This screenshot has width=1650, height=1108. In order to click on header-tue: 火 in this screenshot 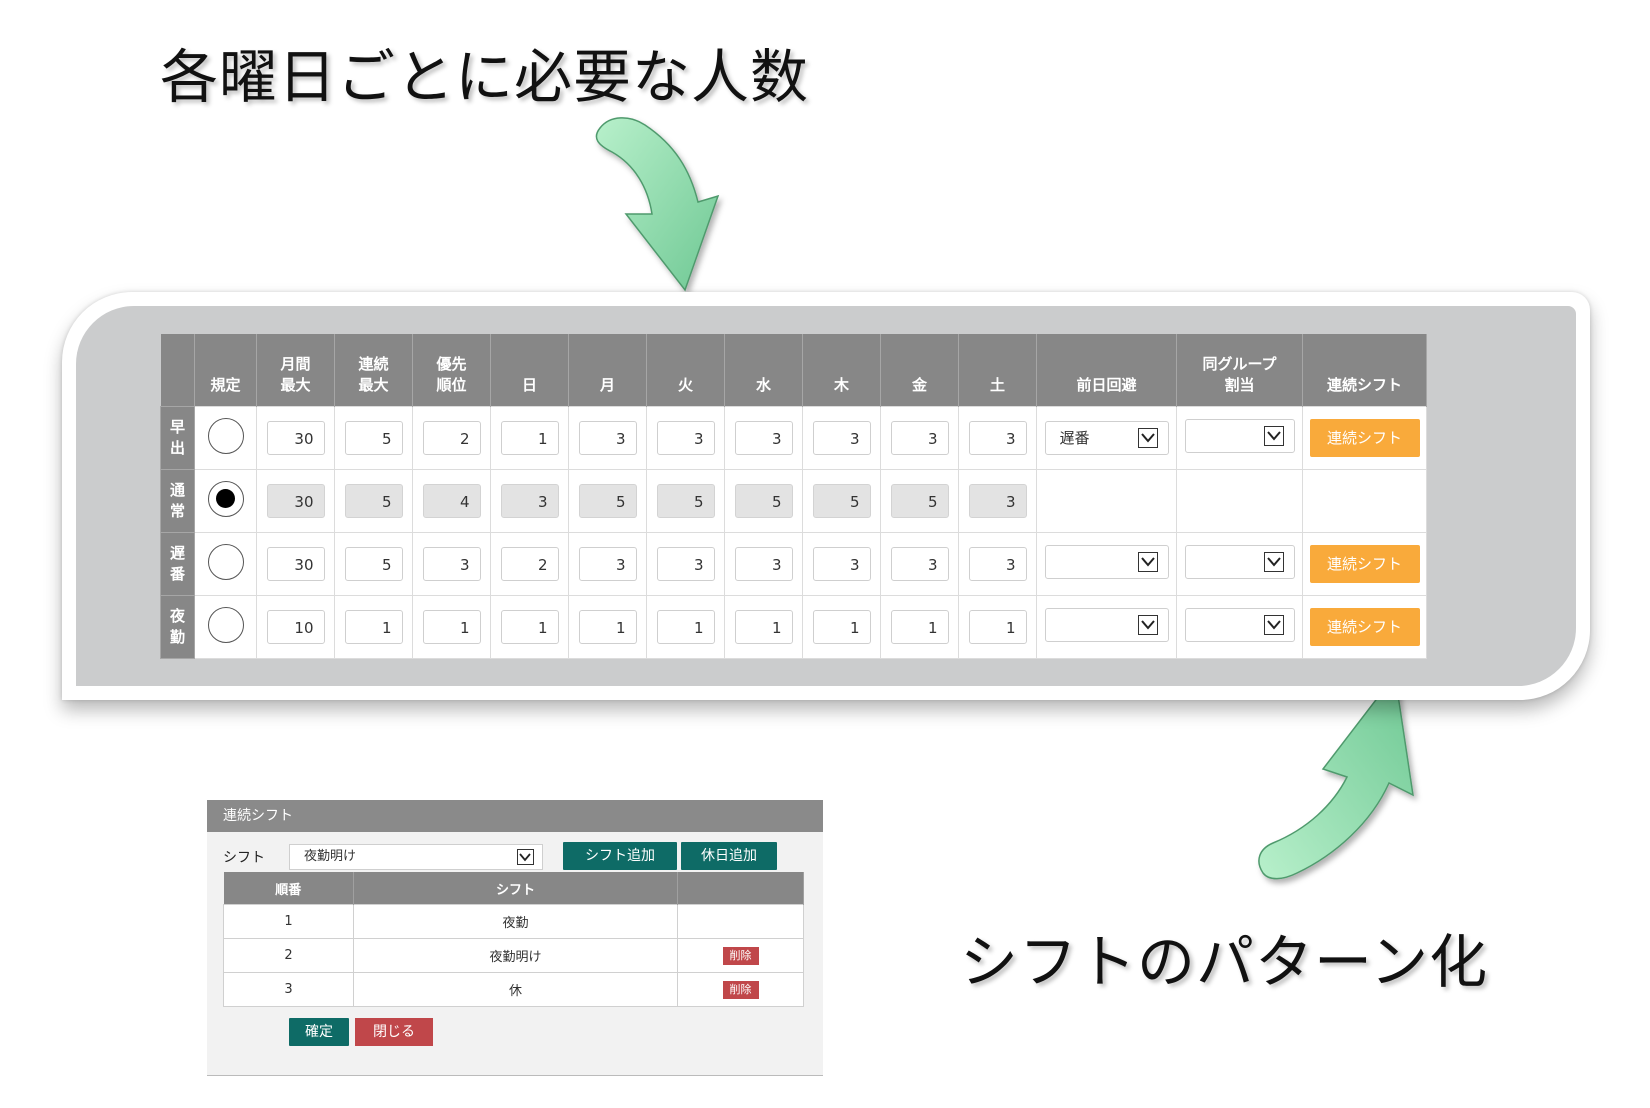, I will do `click(685, 370)`.